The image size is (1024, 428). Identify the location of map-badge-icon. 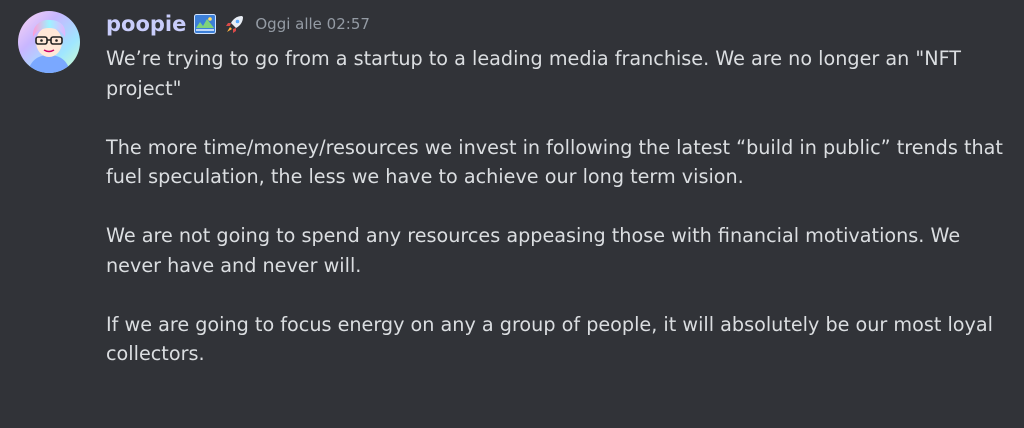
(205, 24).